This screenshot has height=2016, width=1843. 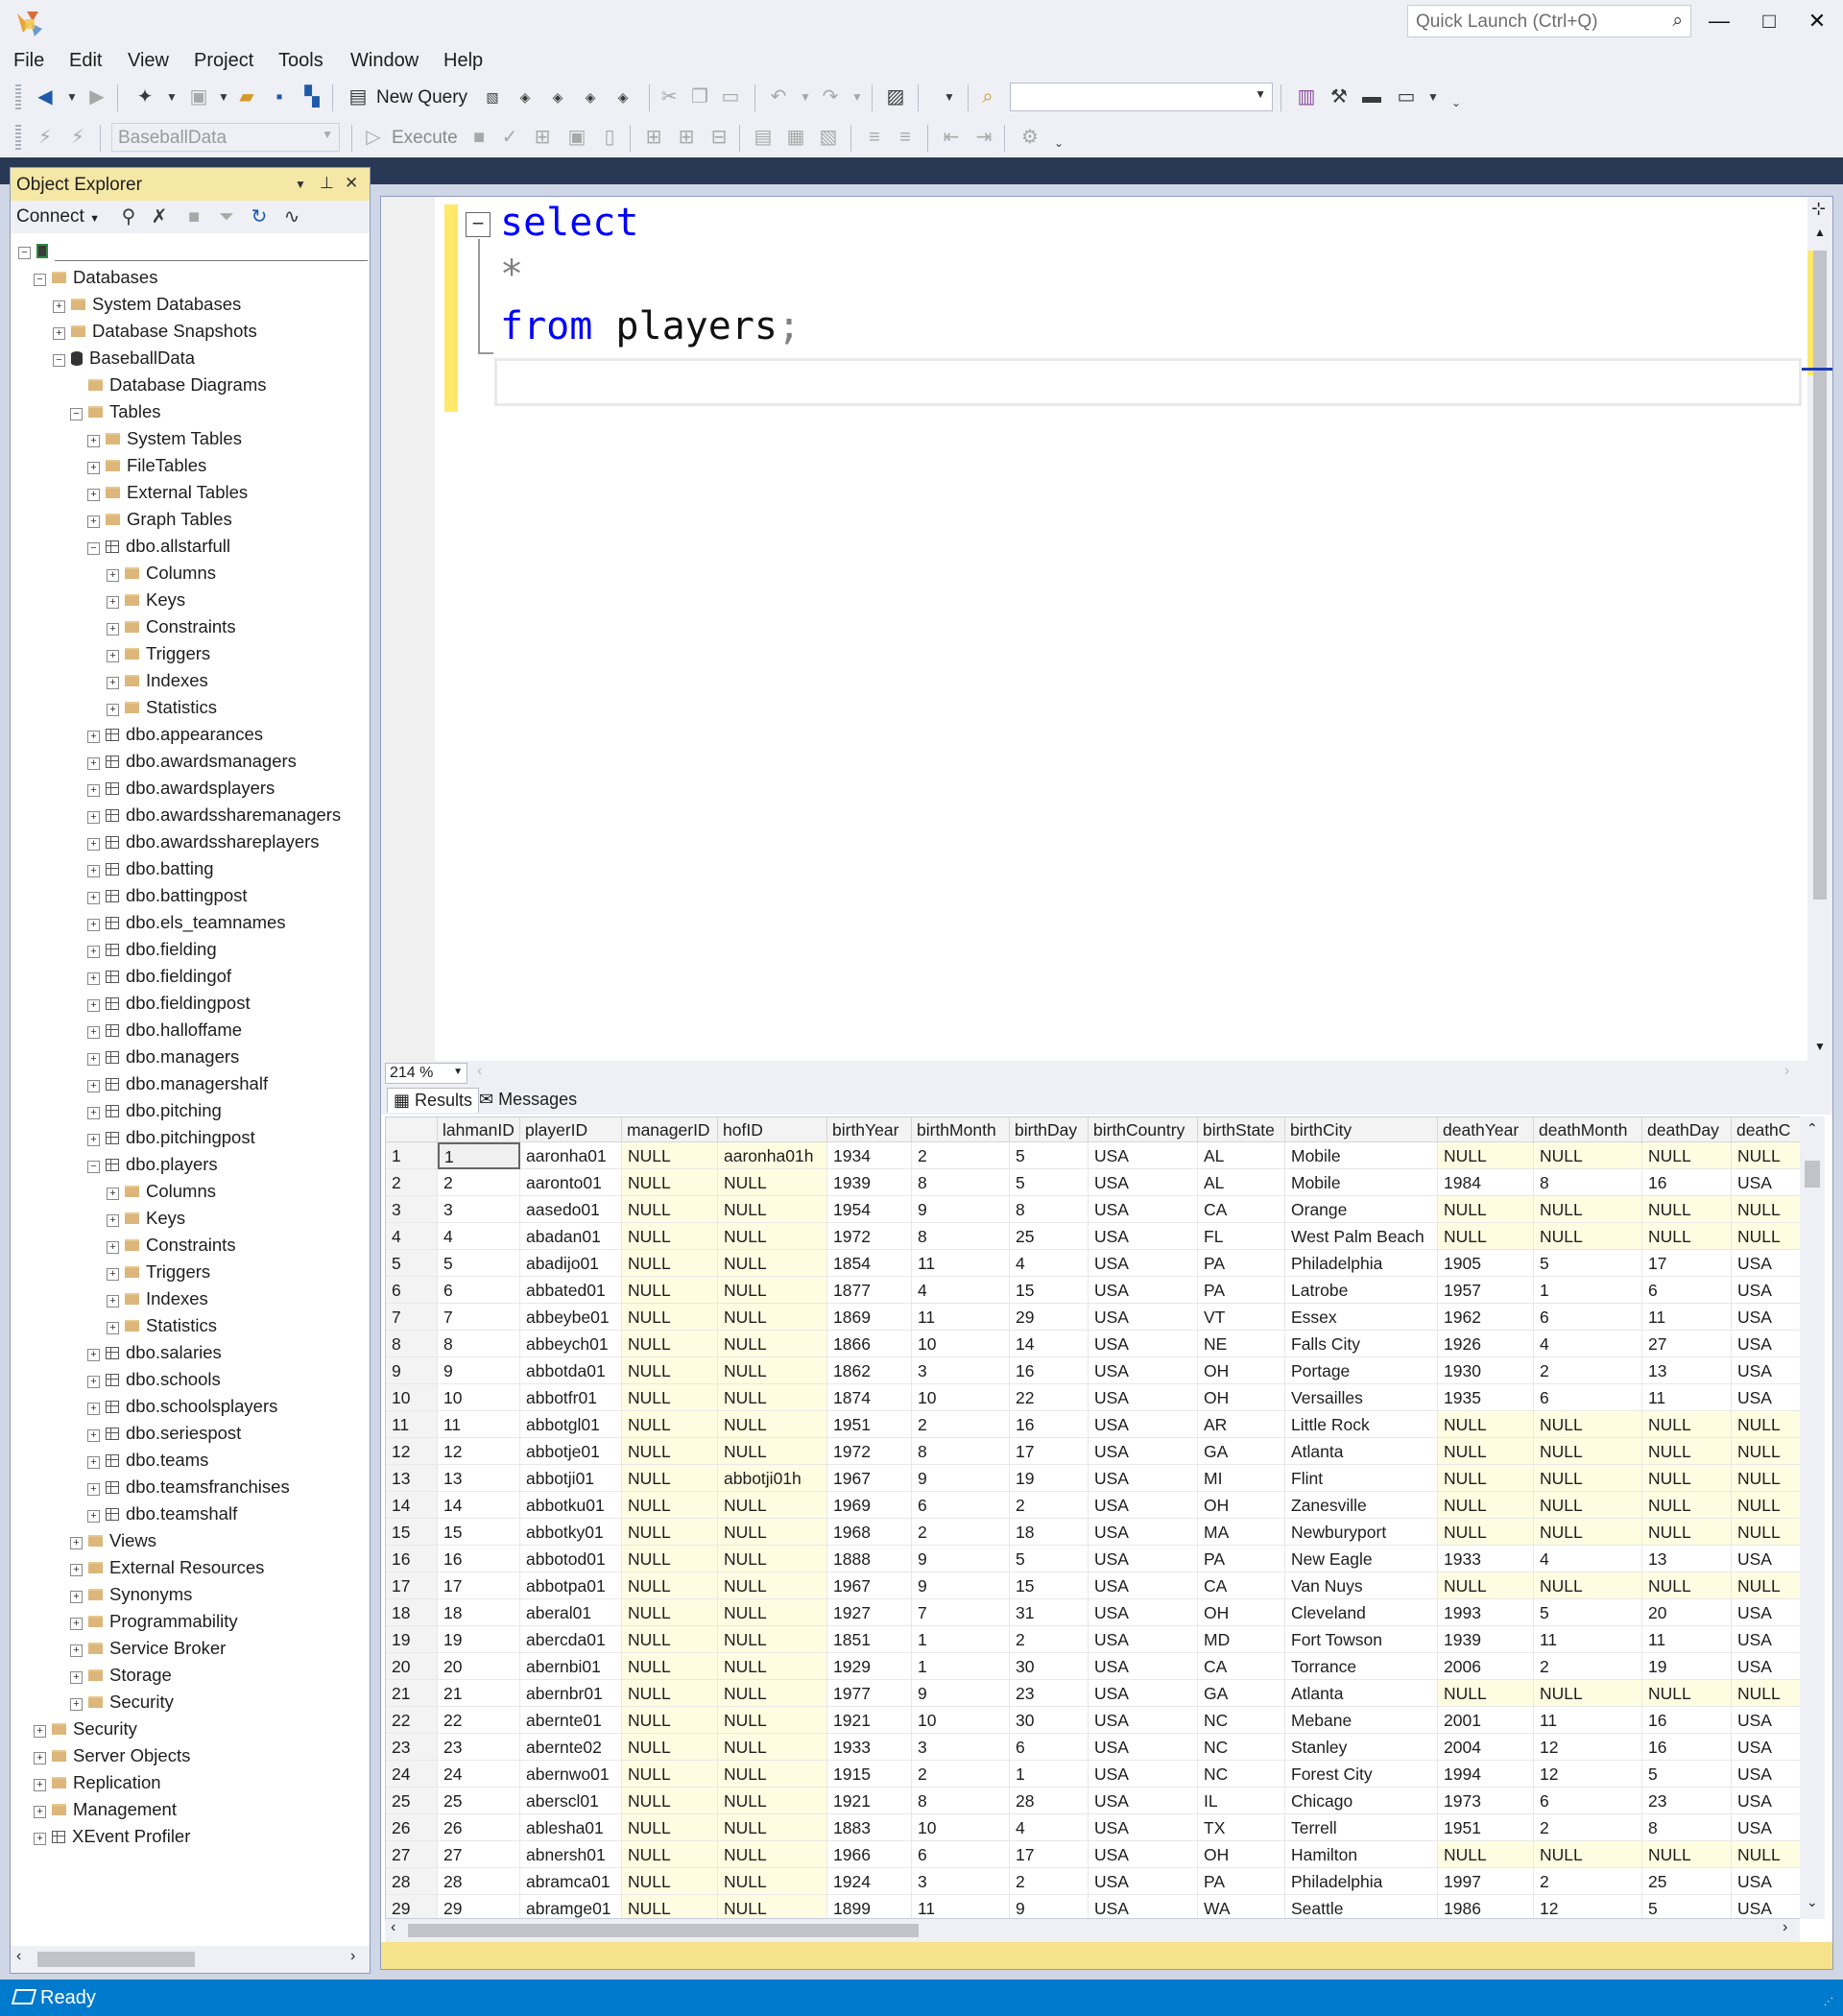 What do you see at coordinates (609, 137) in the screenshot?
I see `query-options-icon: ▯` at bounding box center [609, 137].